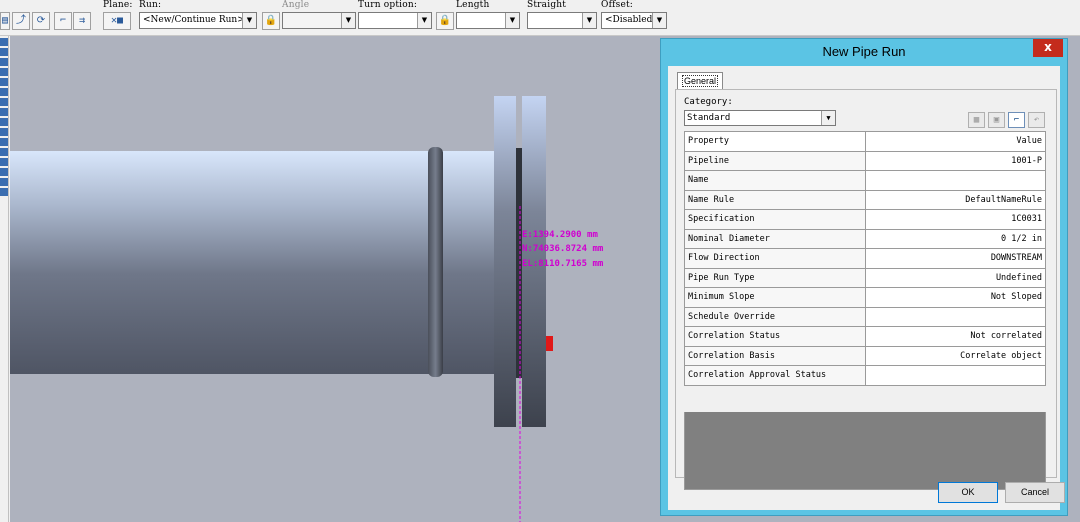  What do you see at coordinates (634, 20) in the screenshot?
I see `offset-select: <Disabled> ▼` at bounding box center [634, 20].